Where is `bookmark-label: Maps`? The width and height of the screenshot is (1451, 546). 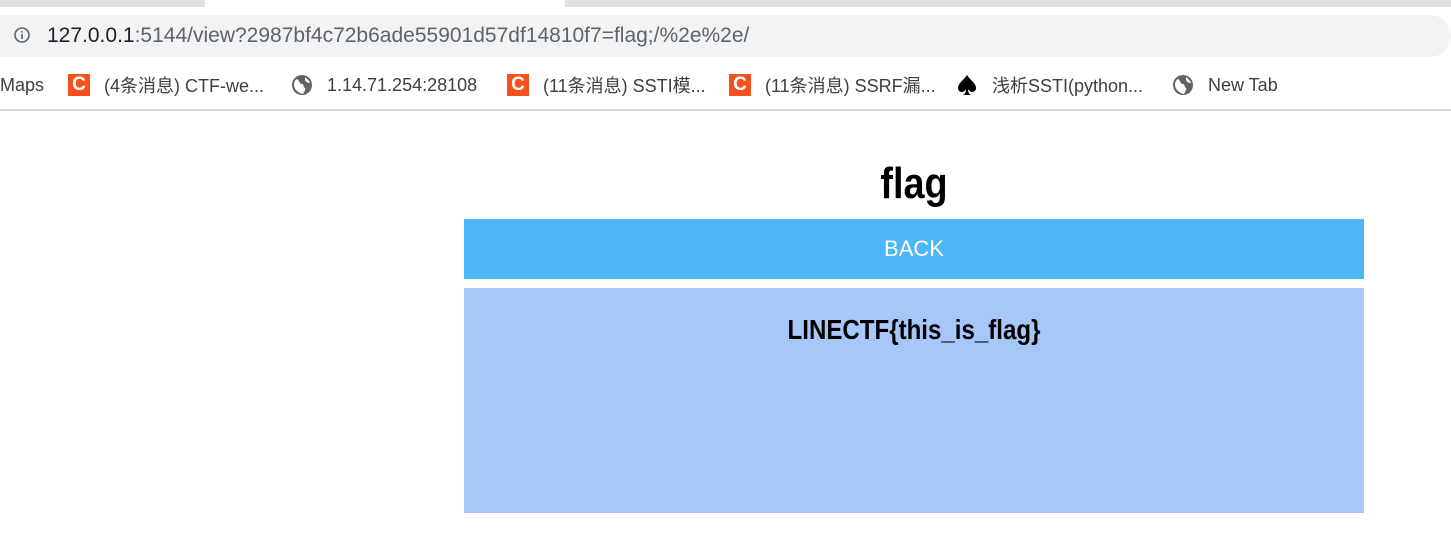
bookmark-label: Maps is located at coordinates (22, 84).